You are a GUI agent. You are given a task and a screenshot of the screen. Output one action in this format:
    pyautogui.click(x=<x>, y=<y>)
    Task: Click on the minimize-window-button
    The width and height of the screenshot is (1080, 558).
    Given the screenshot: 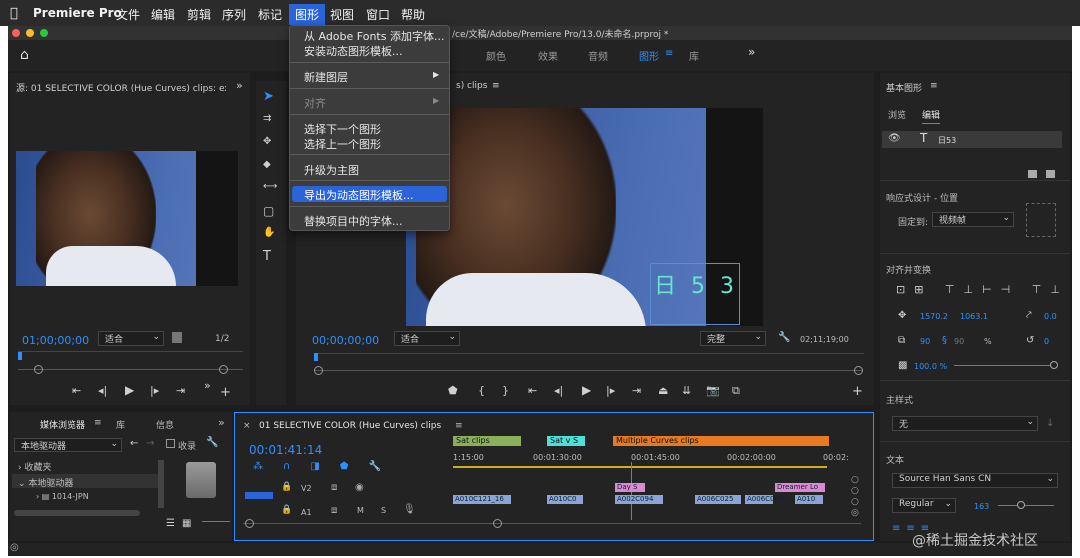 What is the action you would take?
    pyautogui.click(x=30, y=33)
    